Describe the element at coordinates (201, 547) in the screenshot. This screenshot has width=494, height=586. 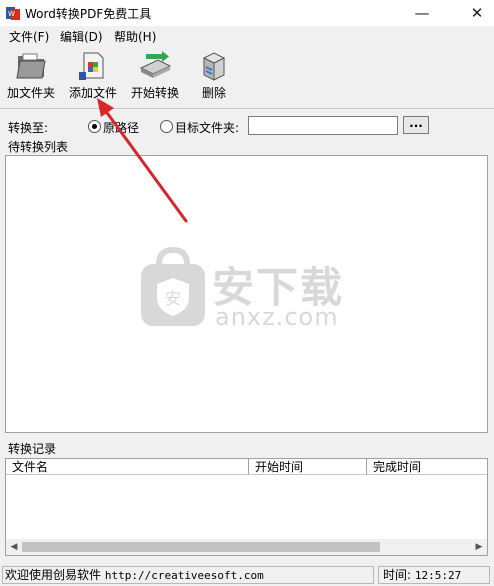
I see `scrollbar-thumb` at that location.